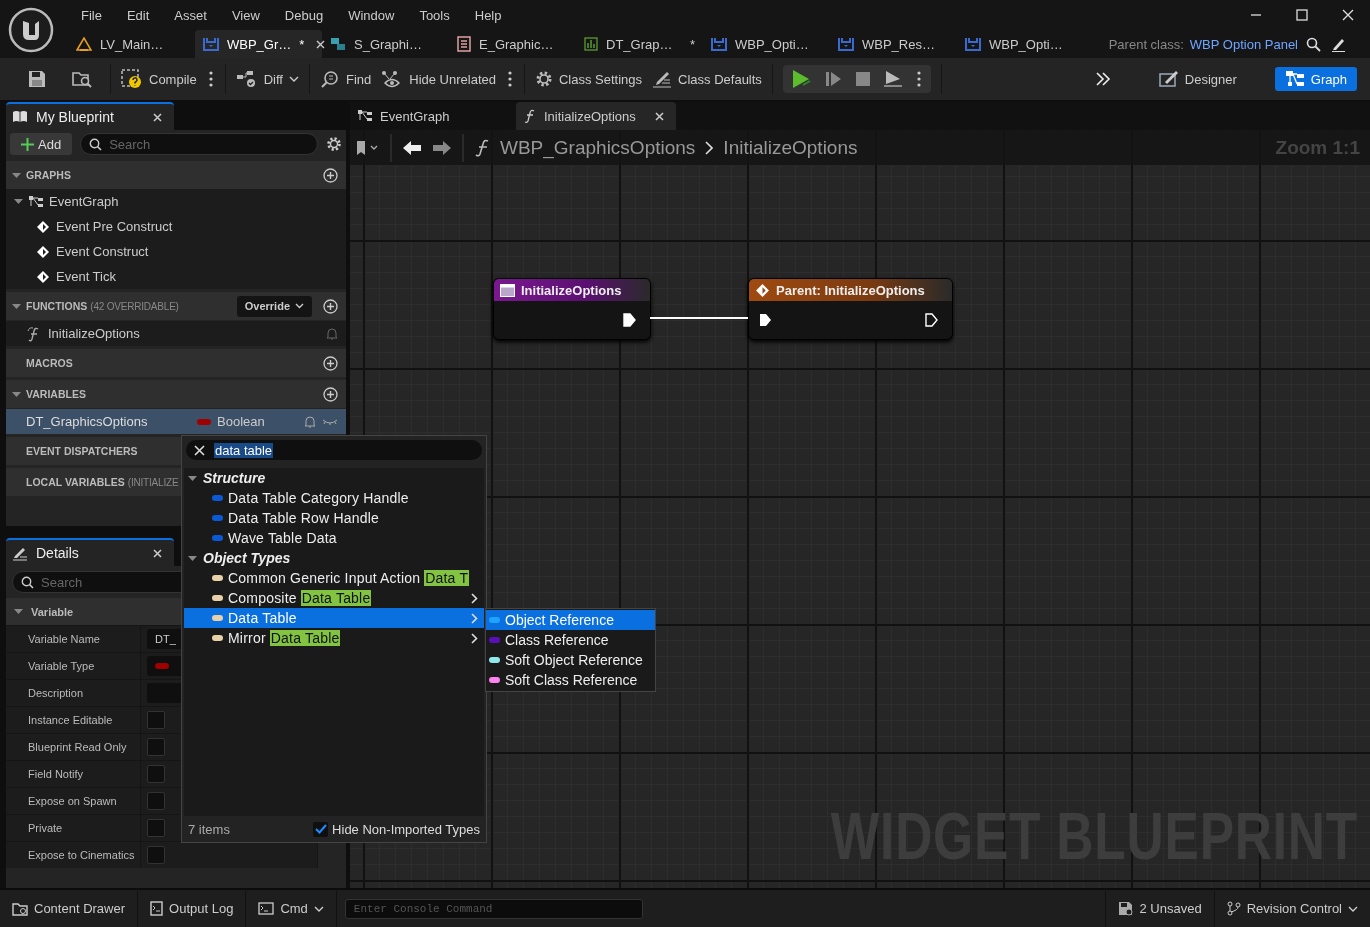 The height and width of the screenshot is (927, 1370). What do you see at coordinates (1243, 44) in the screenshot?
I see `parent-class-link: WBP Option Panel` at bounding box center [1243, 44].